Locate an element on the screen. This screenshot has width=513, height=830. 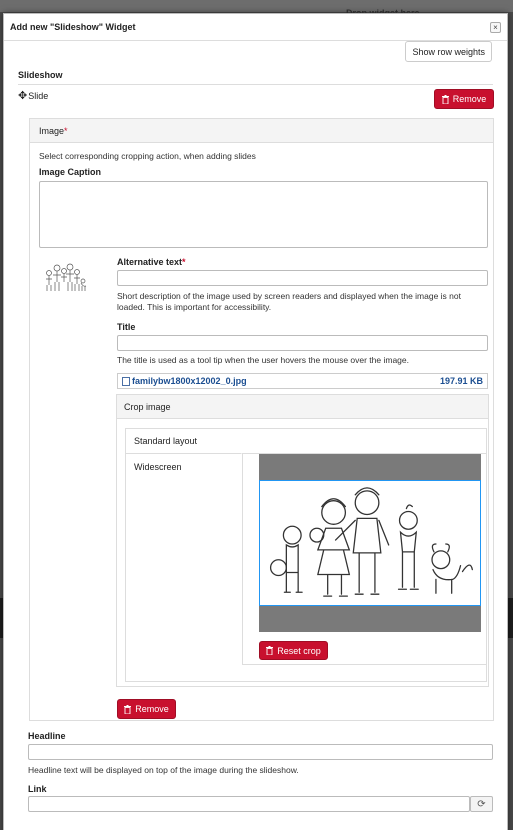
image-file-icon is located at coordinates (126, 381).